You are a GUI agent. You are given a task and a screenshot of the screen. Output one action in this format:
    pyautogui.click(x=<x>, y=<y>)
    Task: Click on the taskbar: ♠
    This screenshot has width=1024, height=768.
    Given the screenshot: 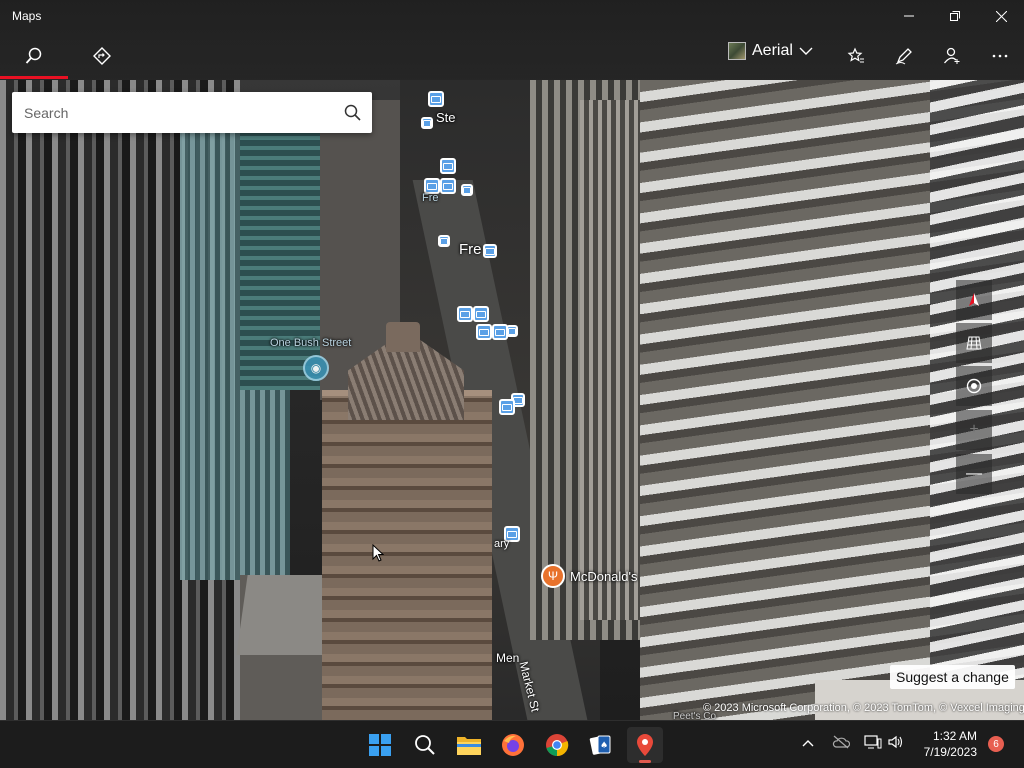 What is the action you would take?
    pyautogui.click(x=512, y=744)
    